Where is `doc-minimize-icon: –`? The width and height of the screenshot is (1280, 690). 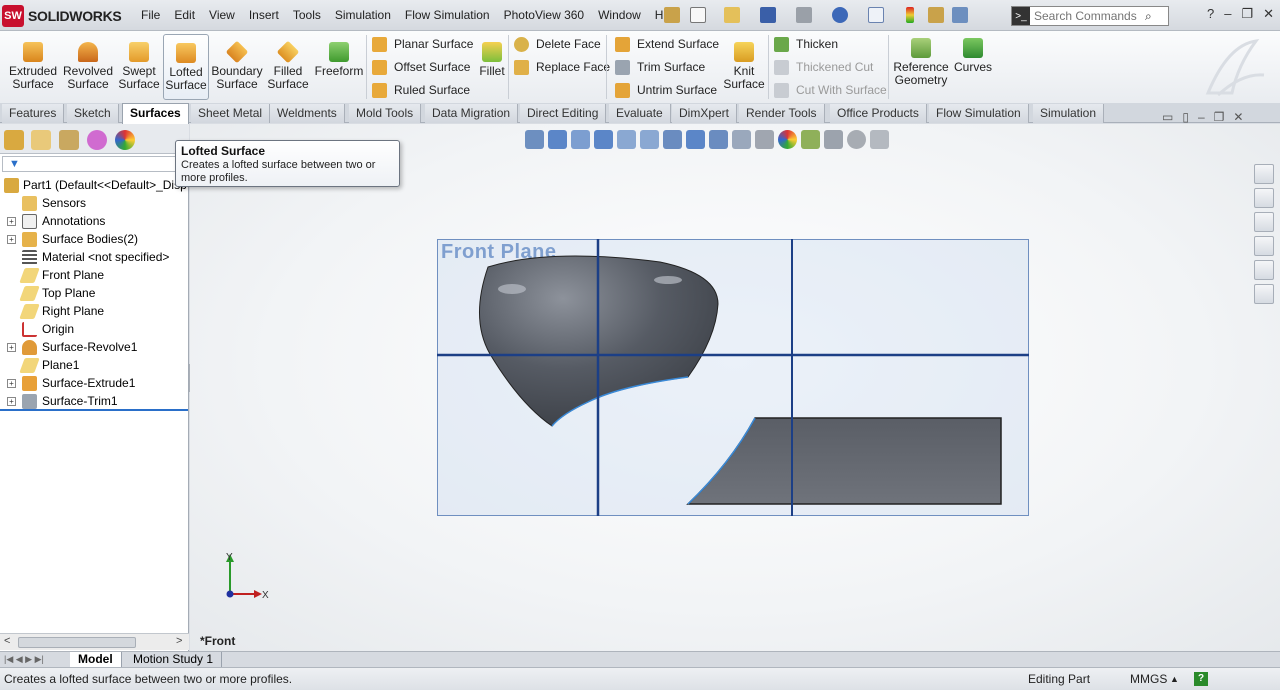
doc-minimize-icon: – is located at coordinates (1201, 117).